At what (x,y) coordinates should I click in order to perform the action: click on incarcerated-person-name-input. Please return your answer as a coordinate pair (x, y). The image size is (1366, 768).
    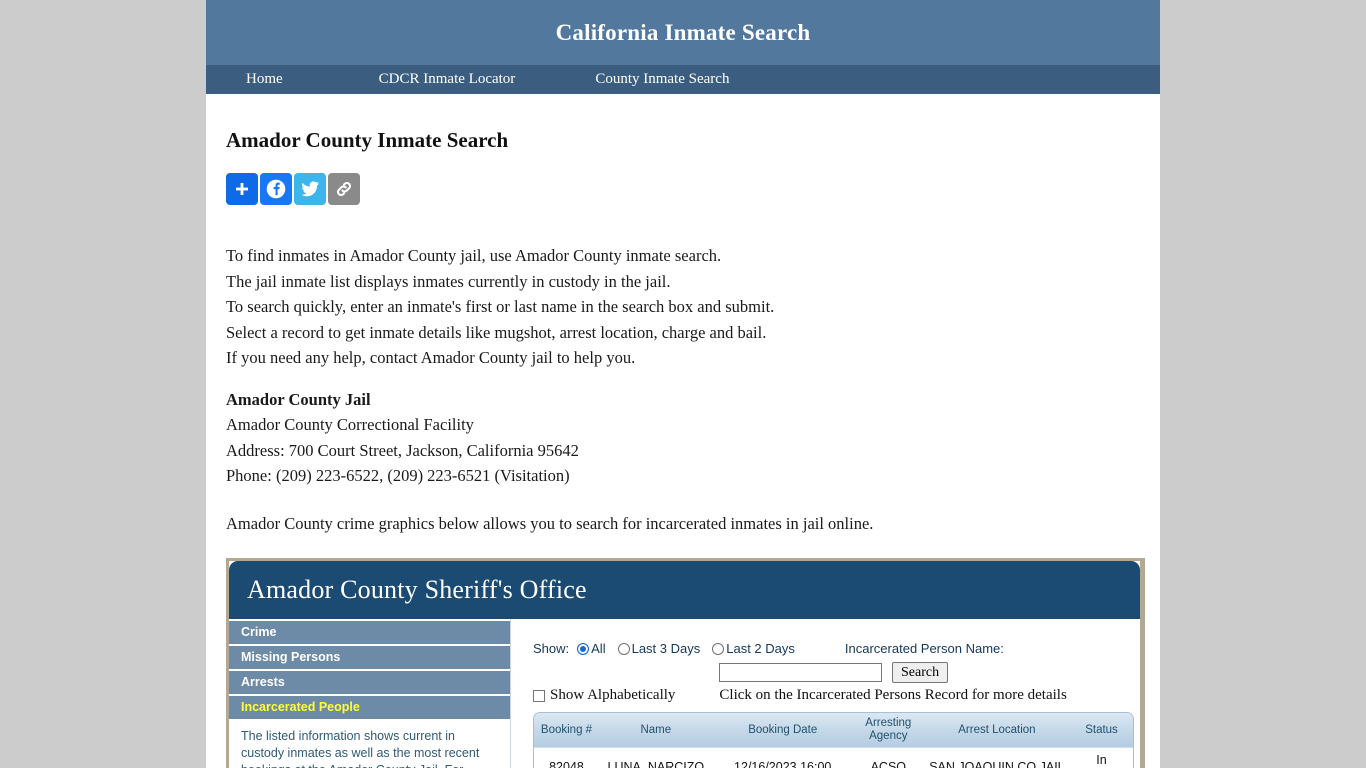
    Looking at the image, I should click on (800, 672).